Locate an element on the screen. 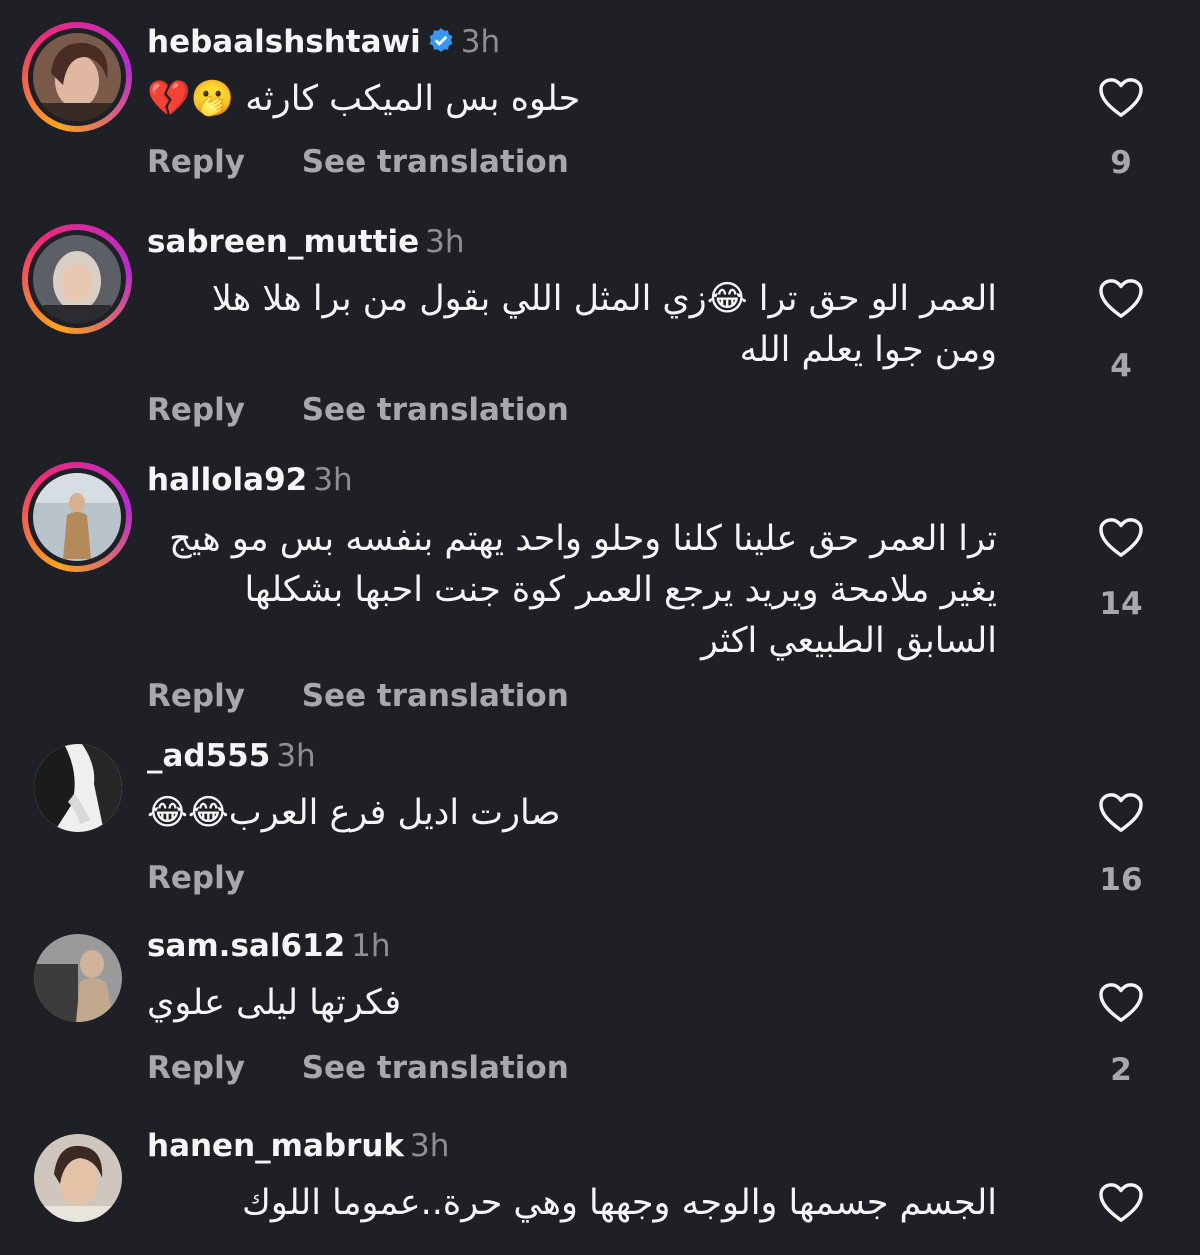  comment-text: حلوه بس الميكب كارثه 🫢💔 is located at coordinates (364, 99).